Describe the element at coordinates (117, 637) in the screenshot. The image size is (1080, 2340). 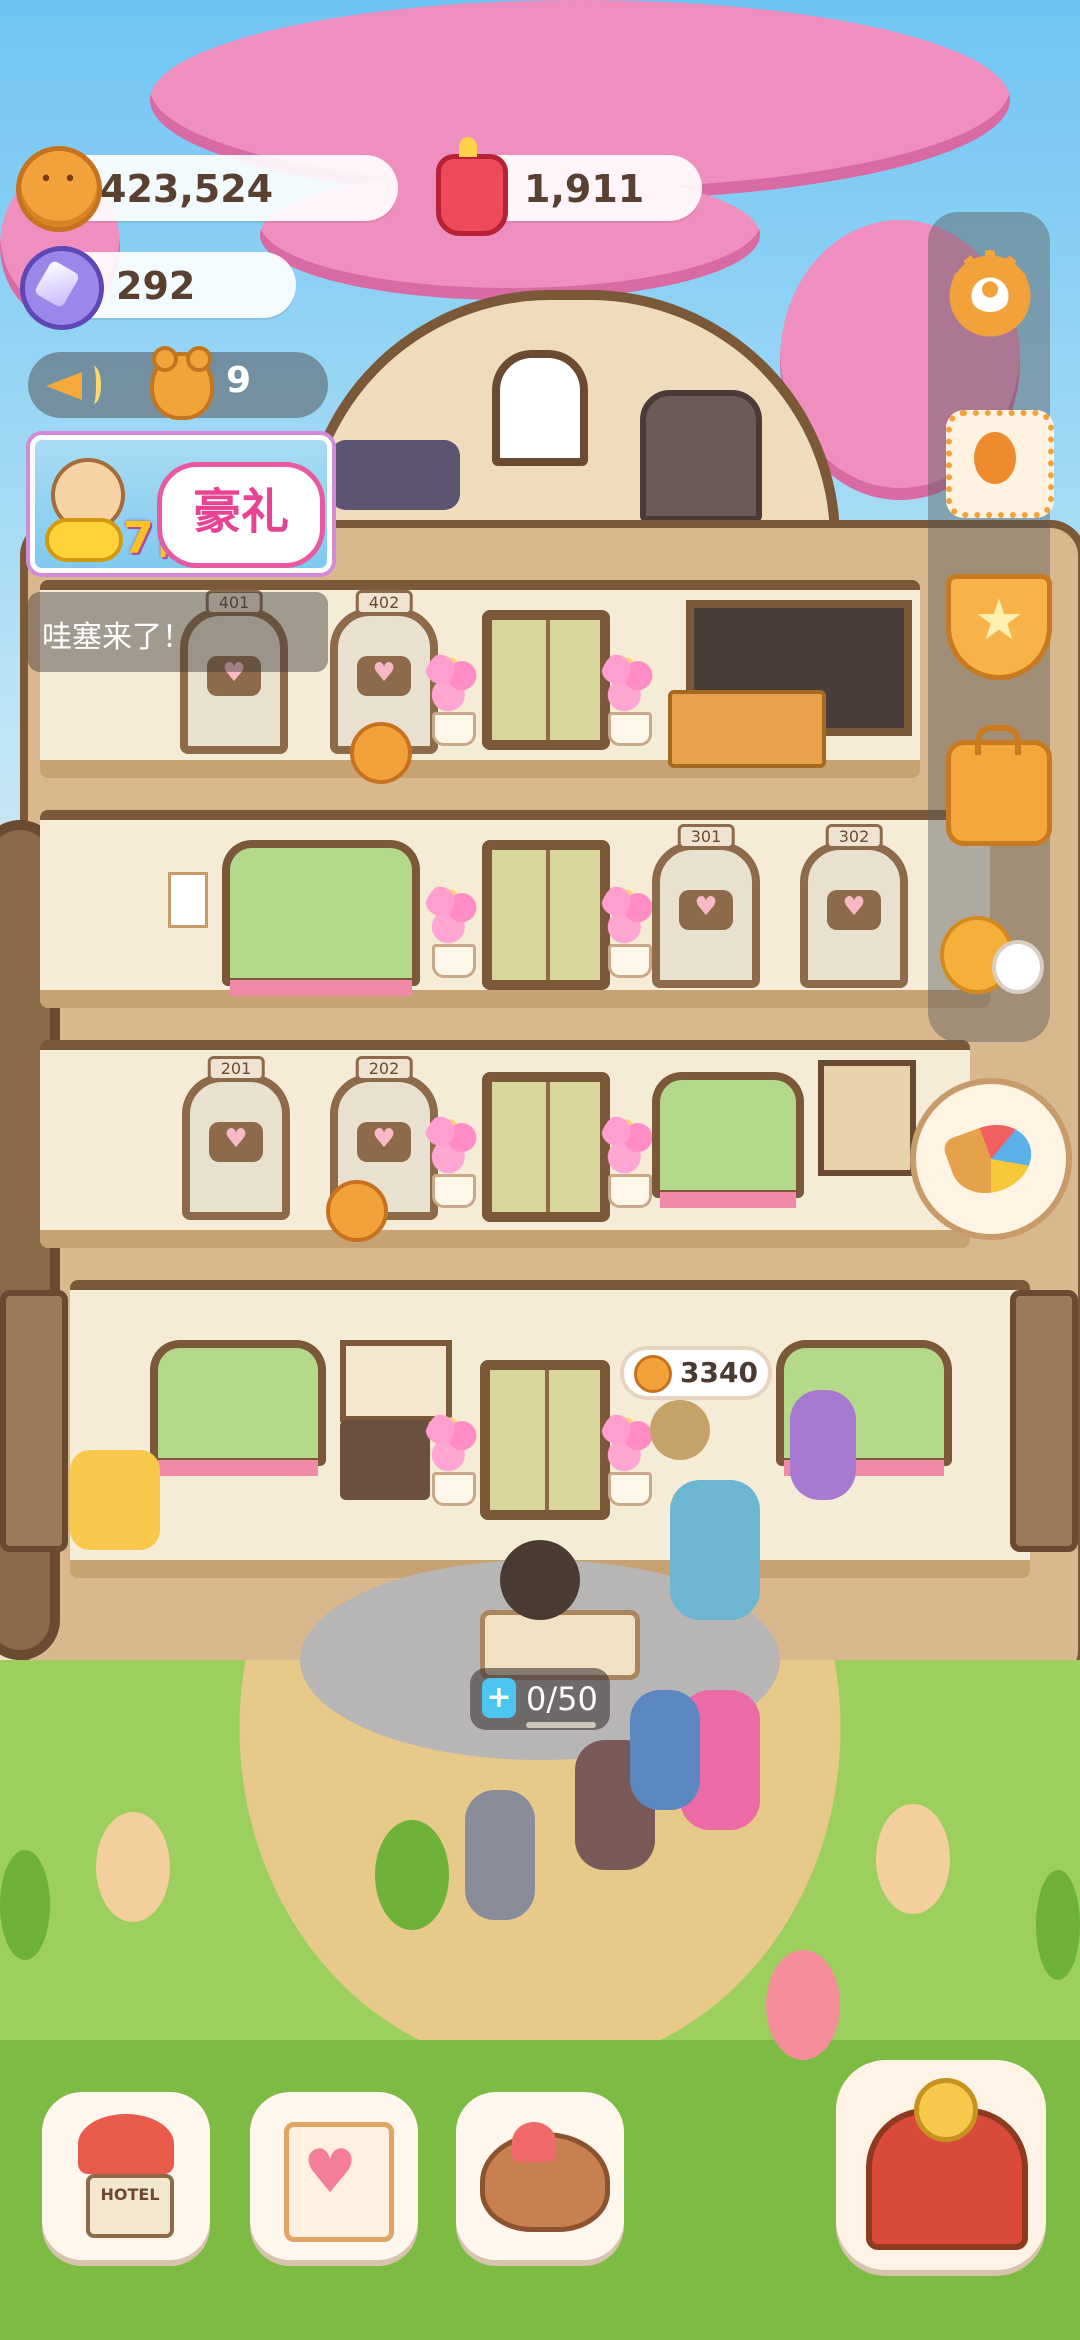
I see `chat-text: 哇塞来了！` at that location.